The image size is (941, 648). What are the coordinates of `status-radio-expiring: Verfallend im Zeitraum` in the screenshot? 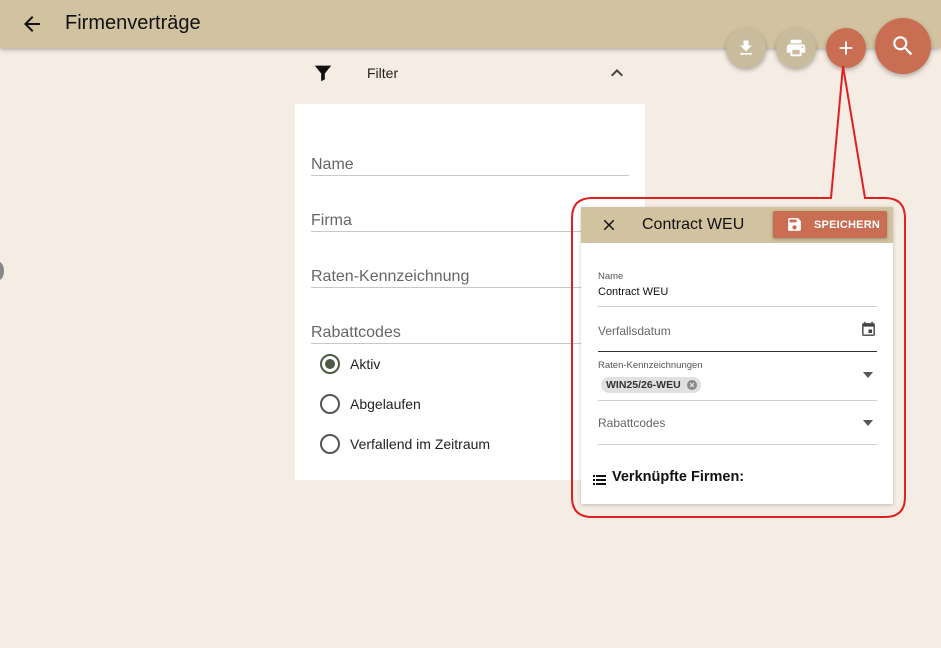 It's located at (405, 444).